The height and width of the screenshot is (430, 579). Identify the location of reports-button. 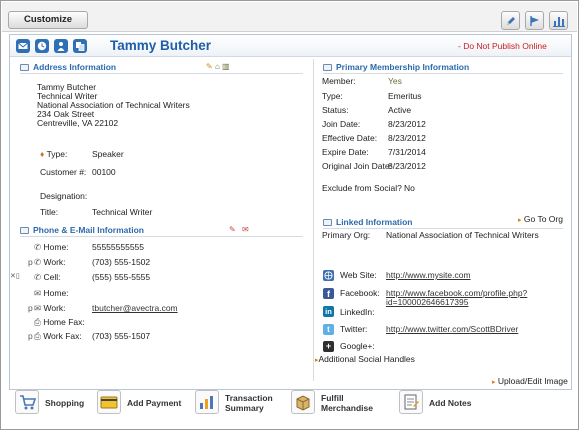
(558, 20).